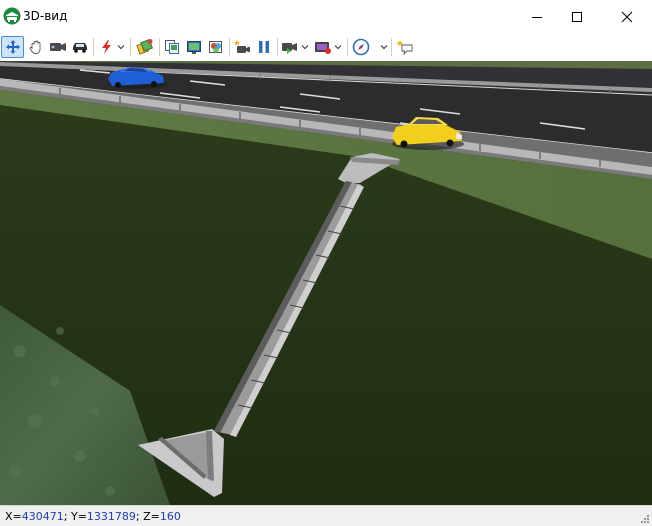 This screenshot has height=526, width=652. I want to click on hand-icon, so click(35, 47).